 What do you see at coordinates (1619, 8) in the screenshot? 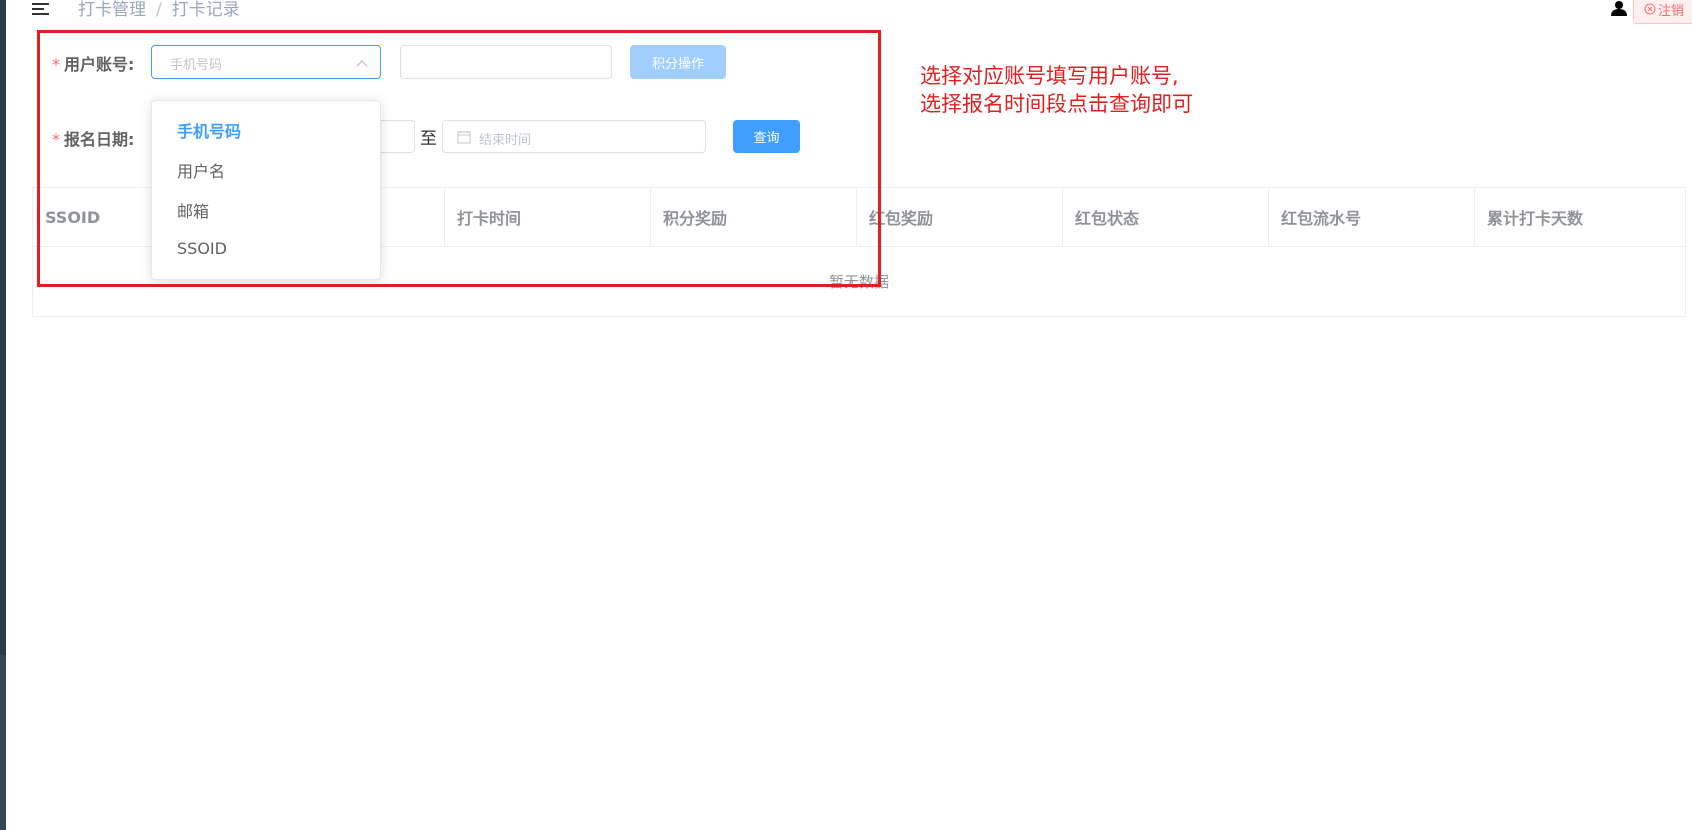
I see `user-icon` at bounding box center [1619, 8].